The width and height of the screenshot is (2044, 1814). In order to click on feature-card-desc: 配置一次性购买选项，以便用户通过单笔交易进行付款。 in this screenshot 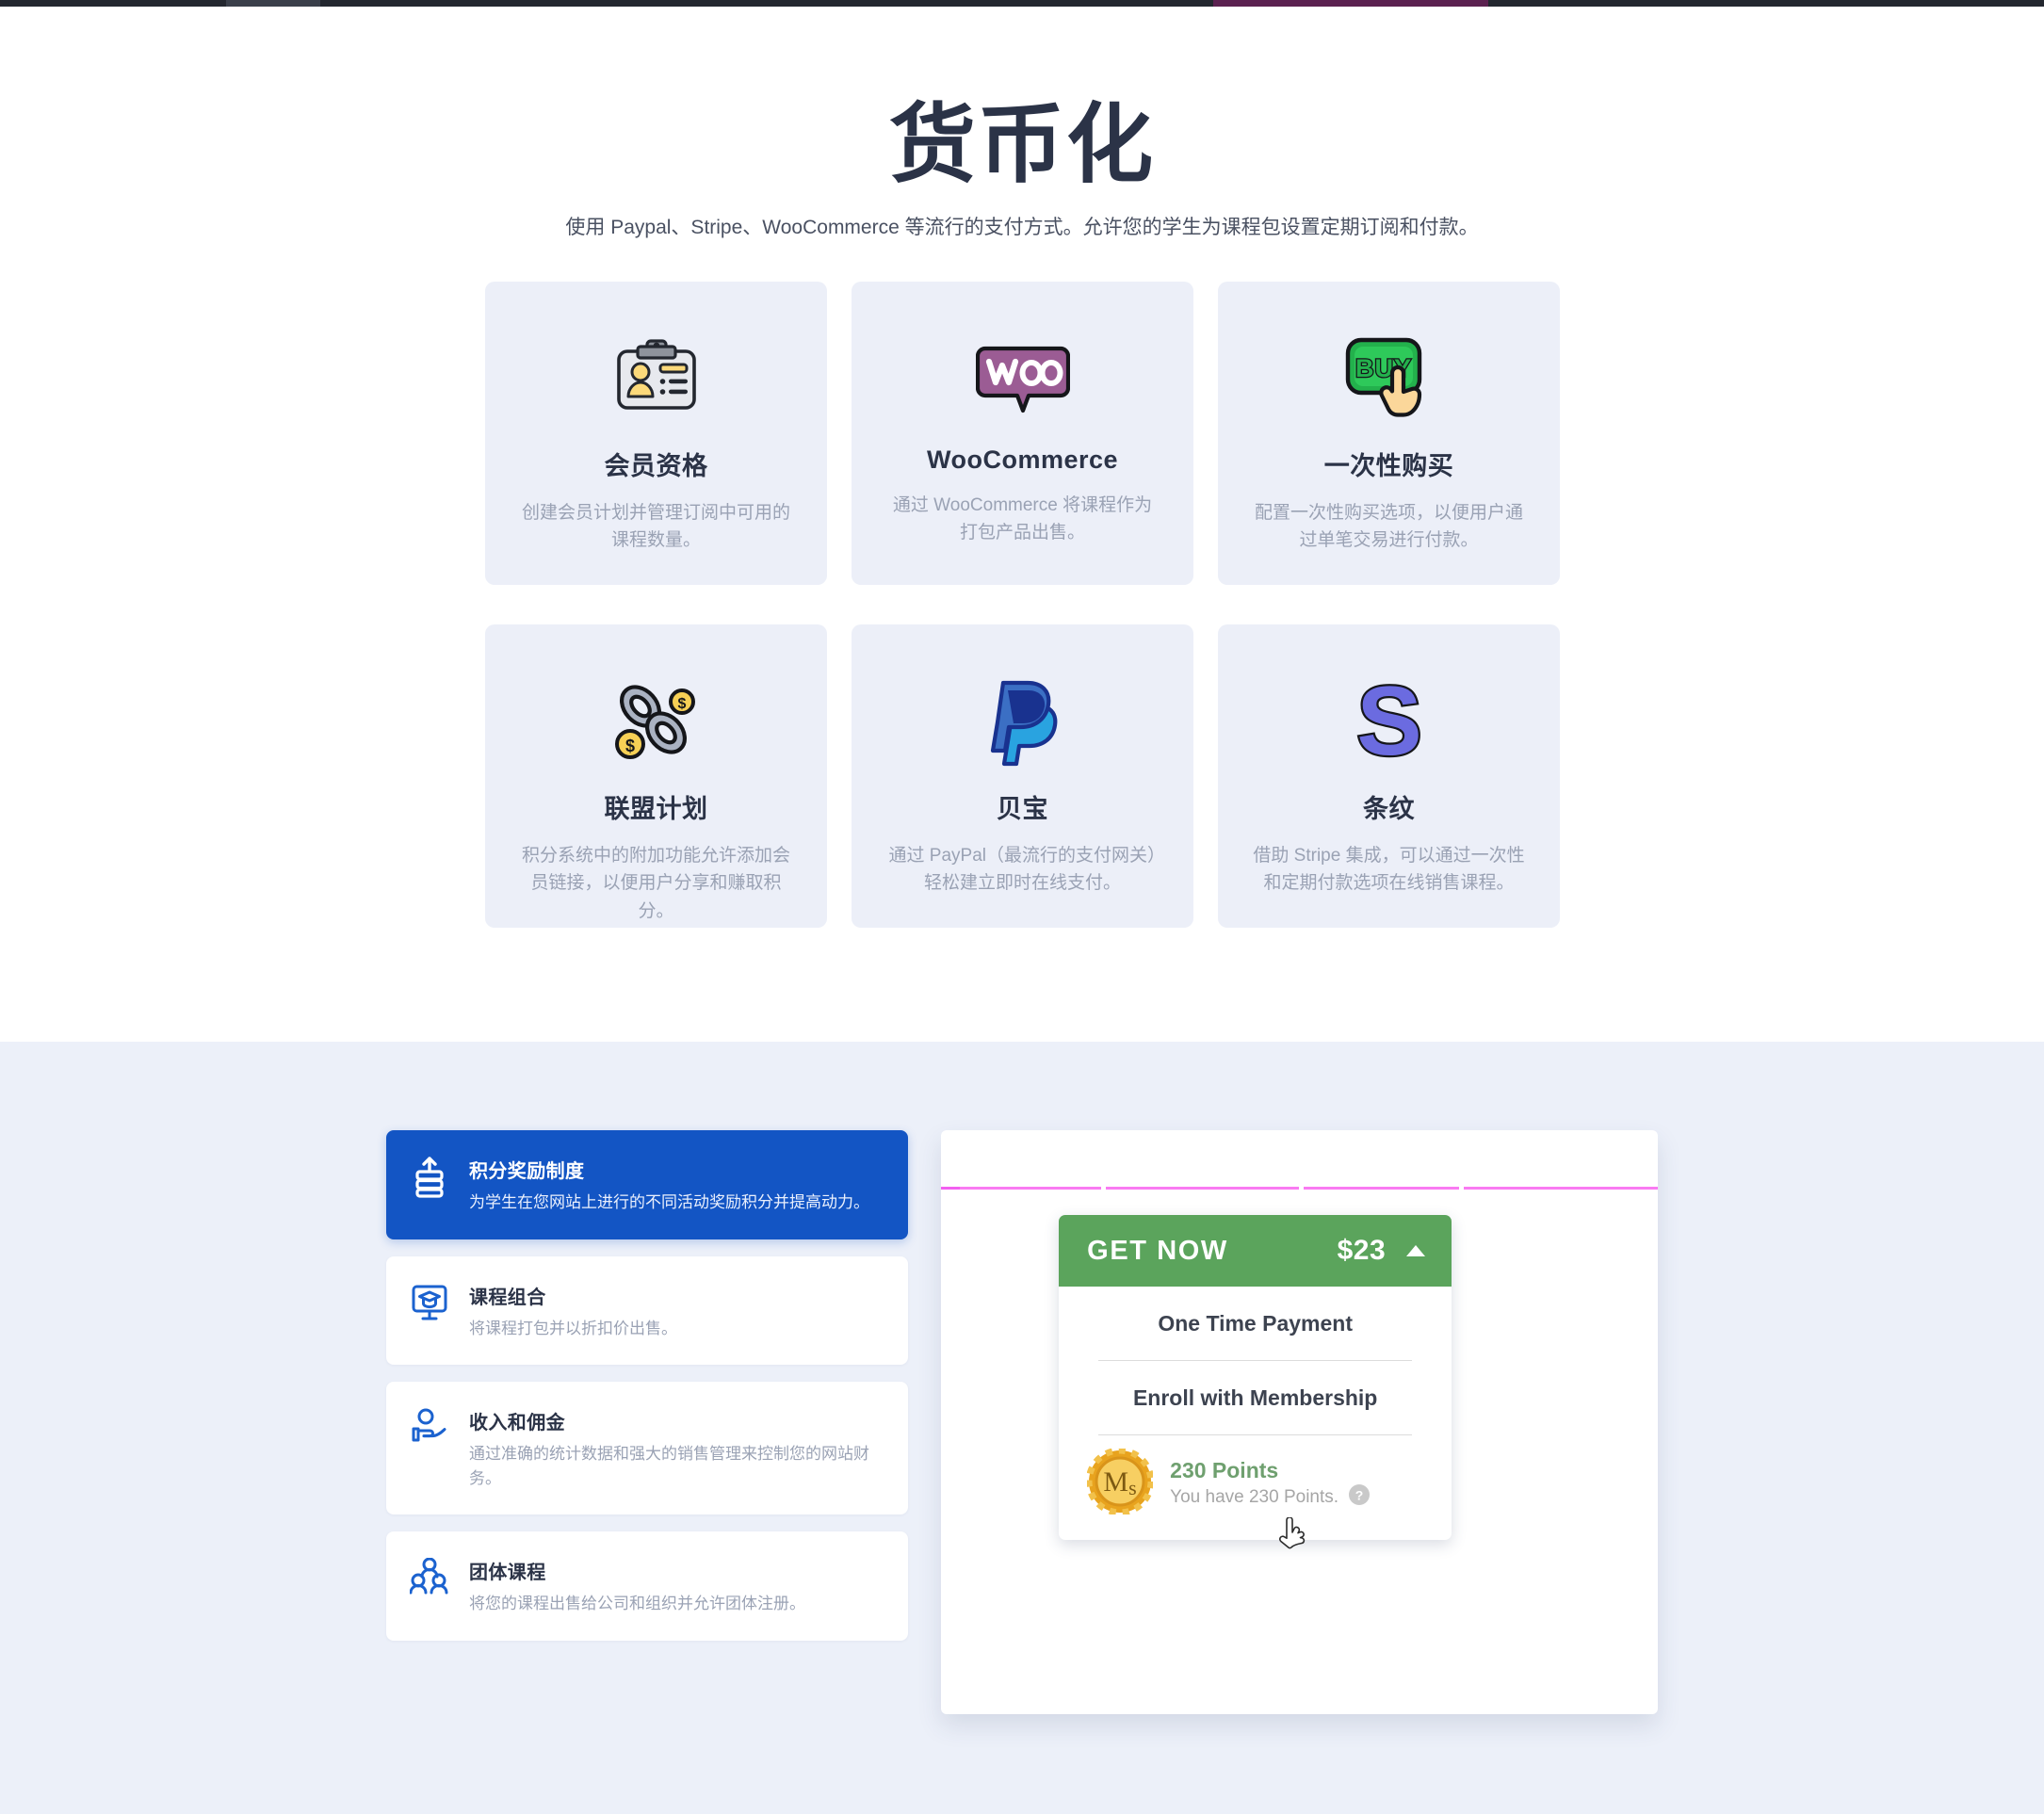, I will do `click(1388, 527)`.